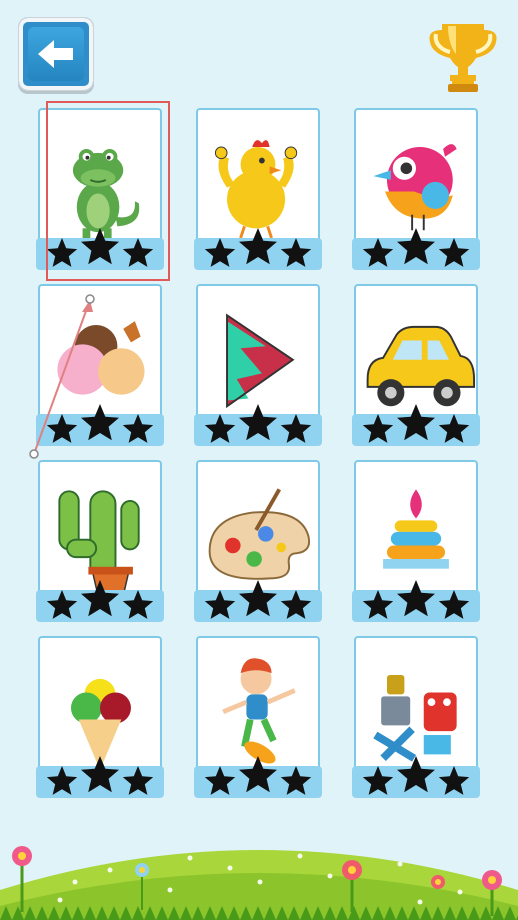 The image size is (518, 920). What do you see at coordinates (108, 191) in the screenshot?
I see `selected-level-highlight` at bounding box center [108, 191].